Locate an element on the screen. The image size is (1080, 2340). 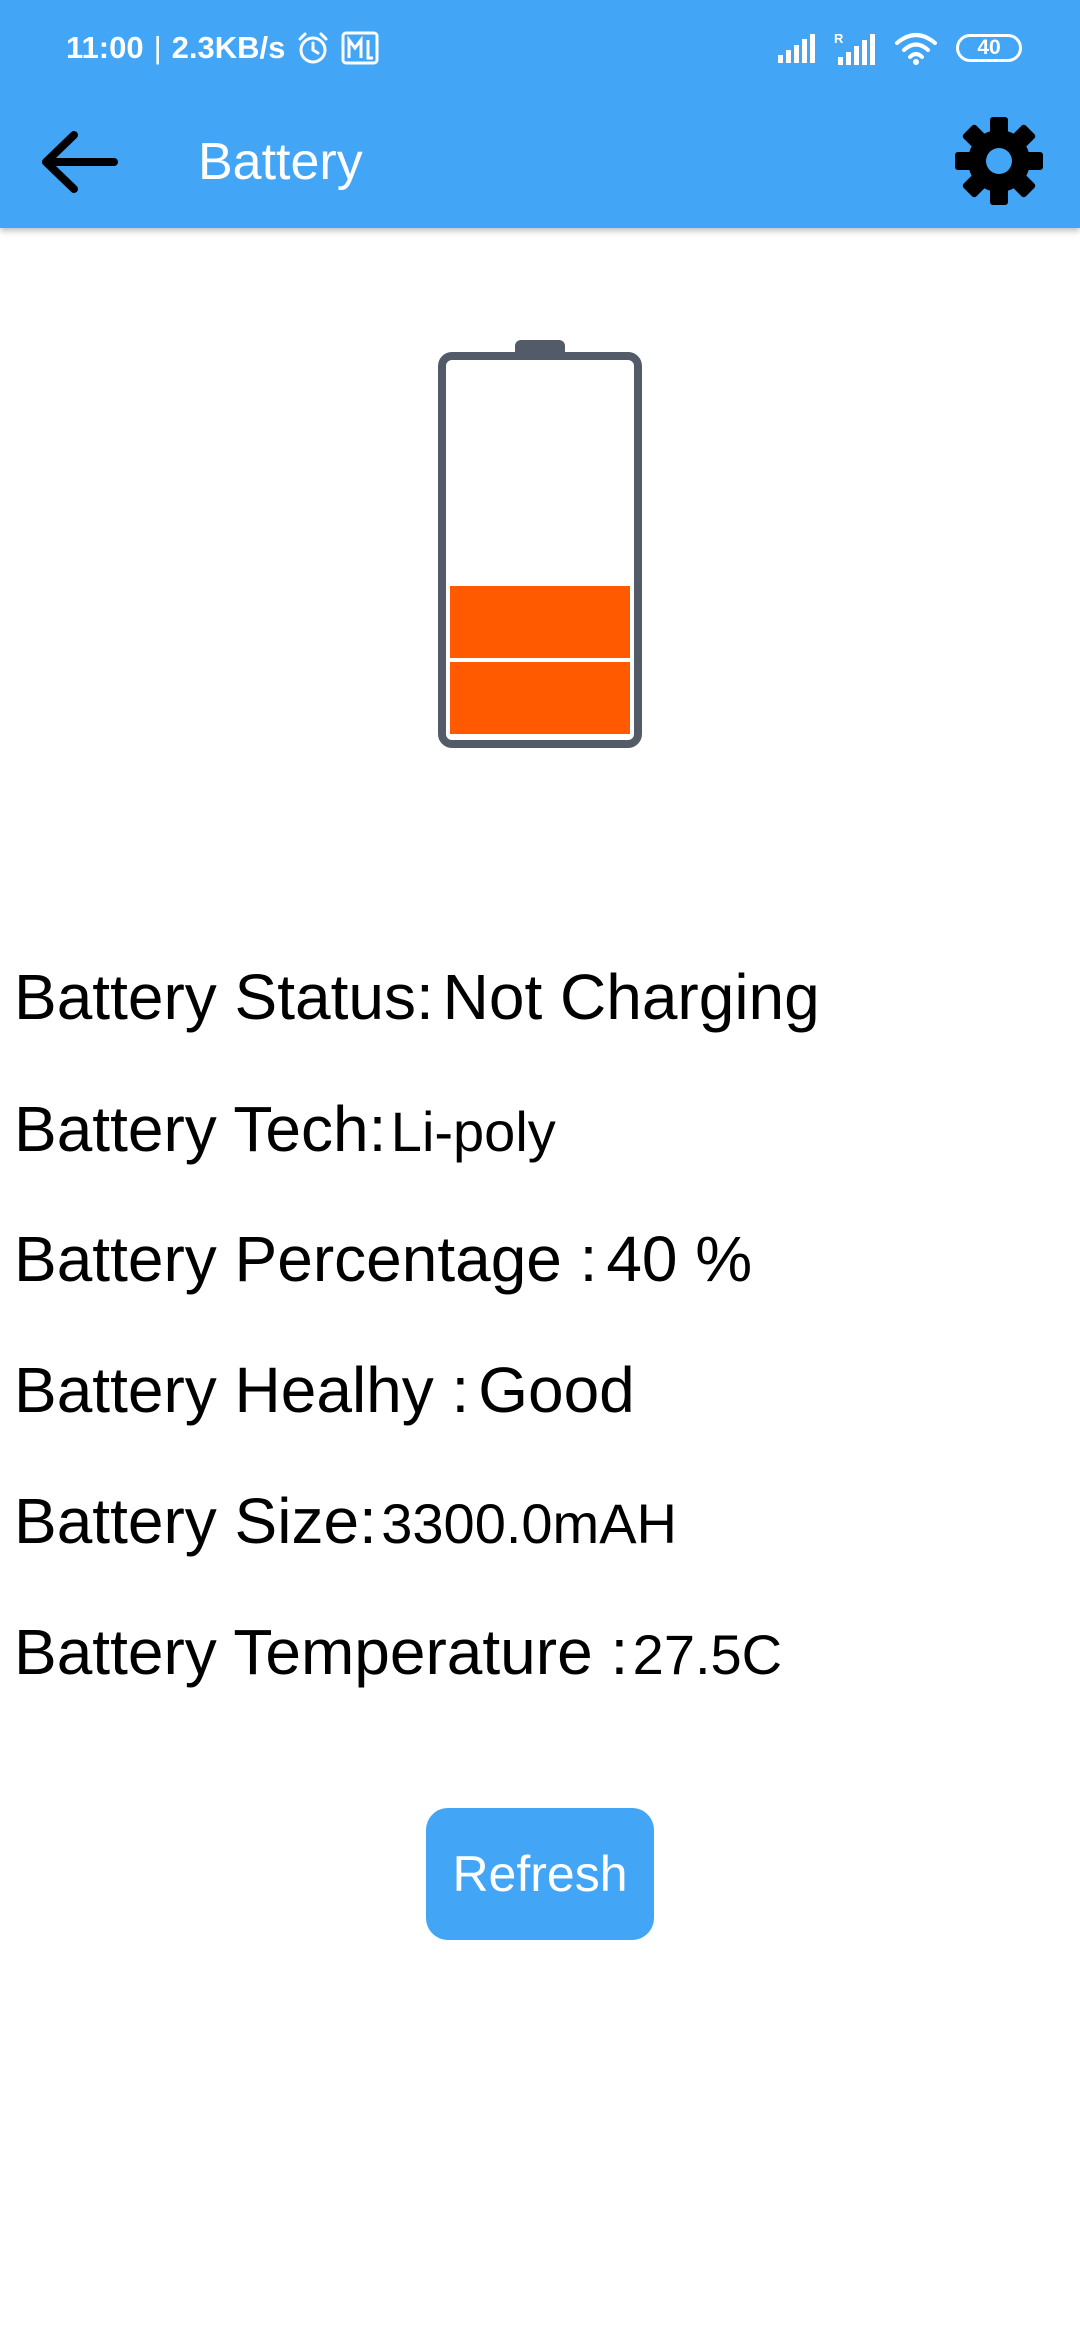
battery-temperature-label: Battery Temperature : is located at coordinates (321, 1652).